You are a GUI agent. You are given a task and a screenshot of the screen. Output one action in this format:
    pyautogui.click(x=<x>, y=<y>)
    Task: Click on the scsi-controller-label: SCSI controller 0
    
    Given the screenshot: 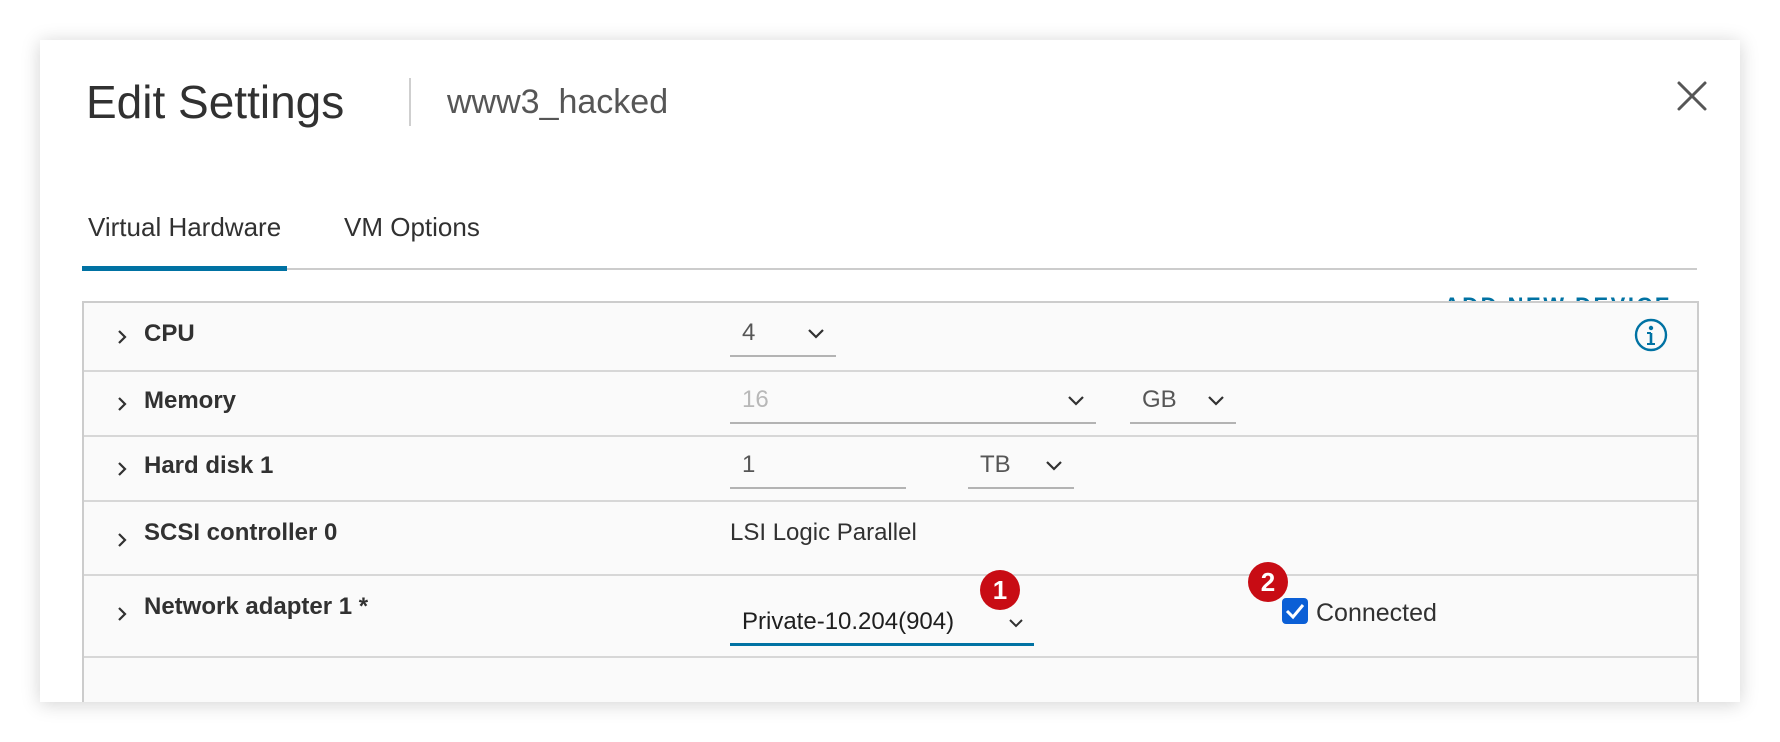 What is the action you would take?
    pyautogui.click(x=241, y=532)
    